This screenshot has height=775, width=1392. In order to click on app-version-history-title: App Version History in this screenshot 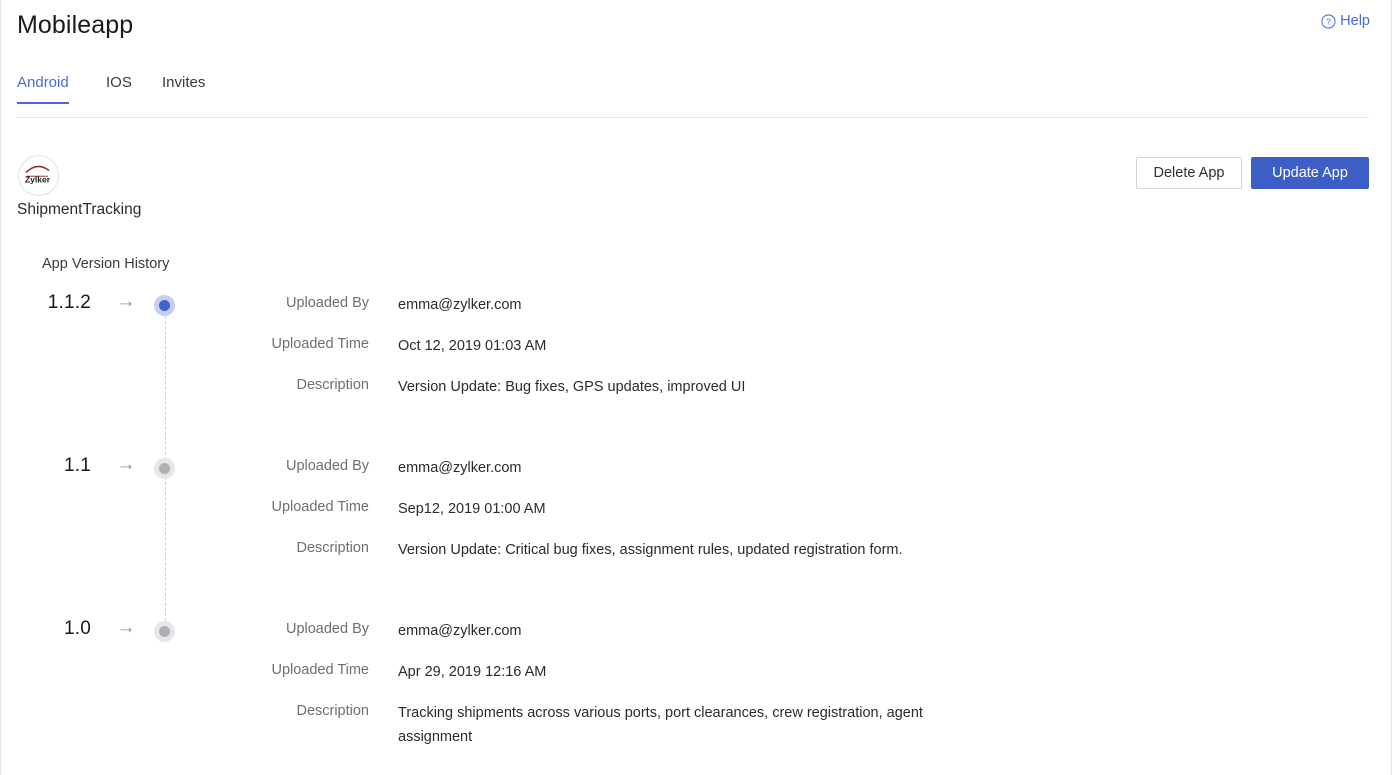, I will do `click(106, 264)`.